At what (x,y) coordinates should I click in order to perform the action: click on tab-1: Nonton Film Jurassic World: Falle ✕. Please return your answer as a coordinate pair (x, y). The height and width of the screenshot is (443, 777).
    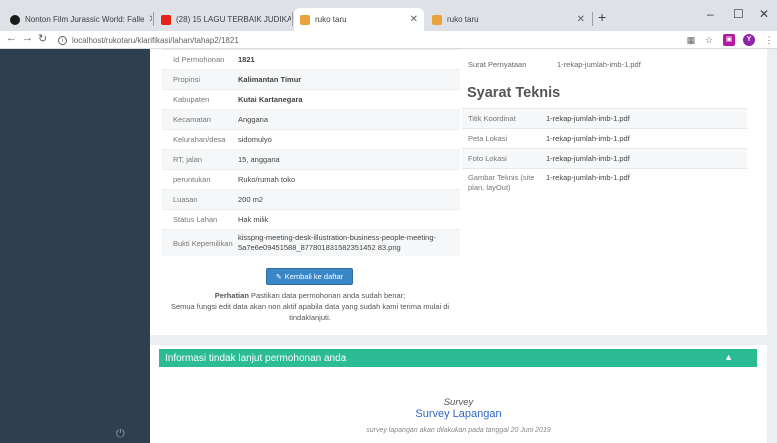
    Looking at the image, I should click on (78, 19).